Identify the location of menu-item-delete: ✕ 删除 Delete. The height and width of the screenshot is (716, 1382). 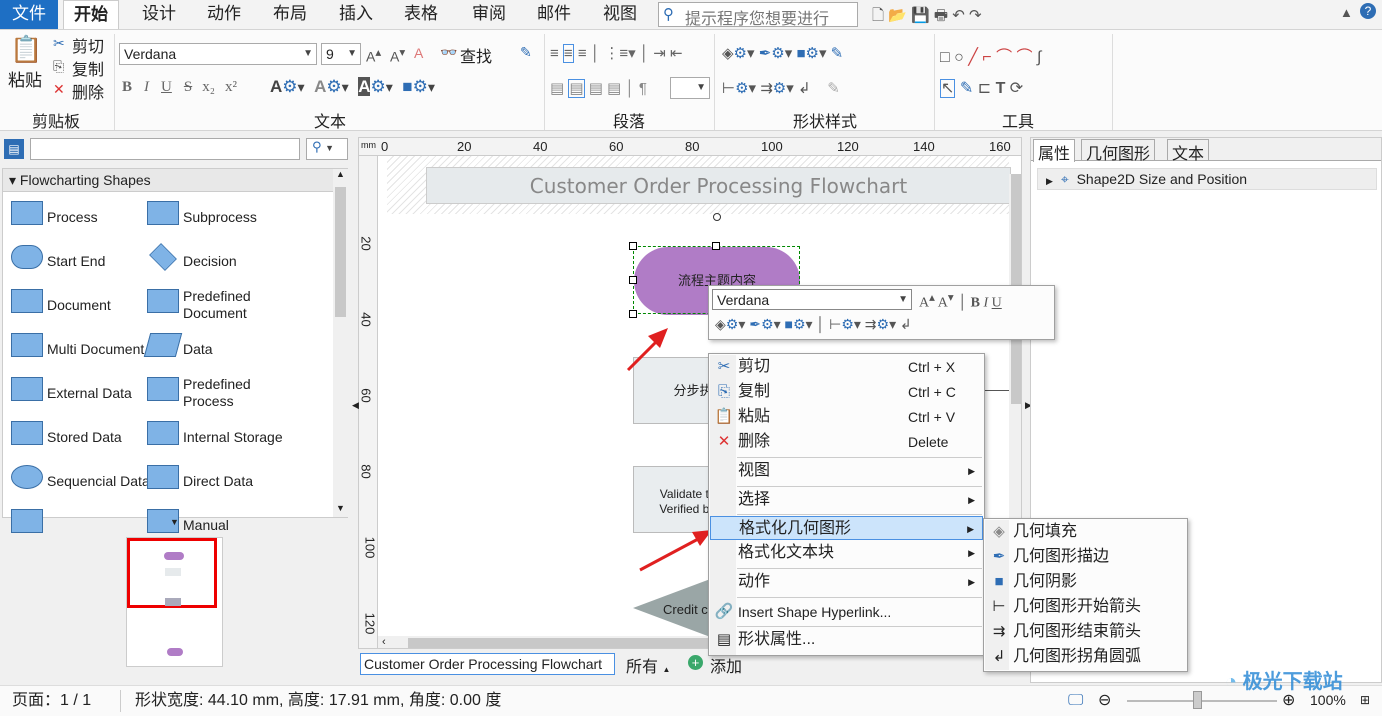
(846, 442).